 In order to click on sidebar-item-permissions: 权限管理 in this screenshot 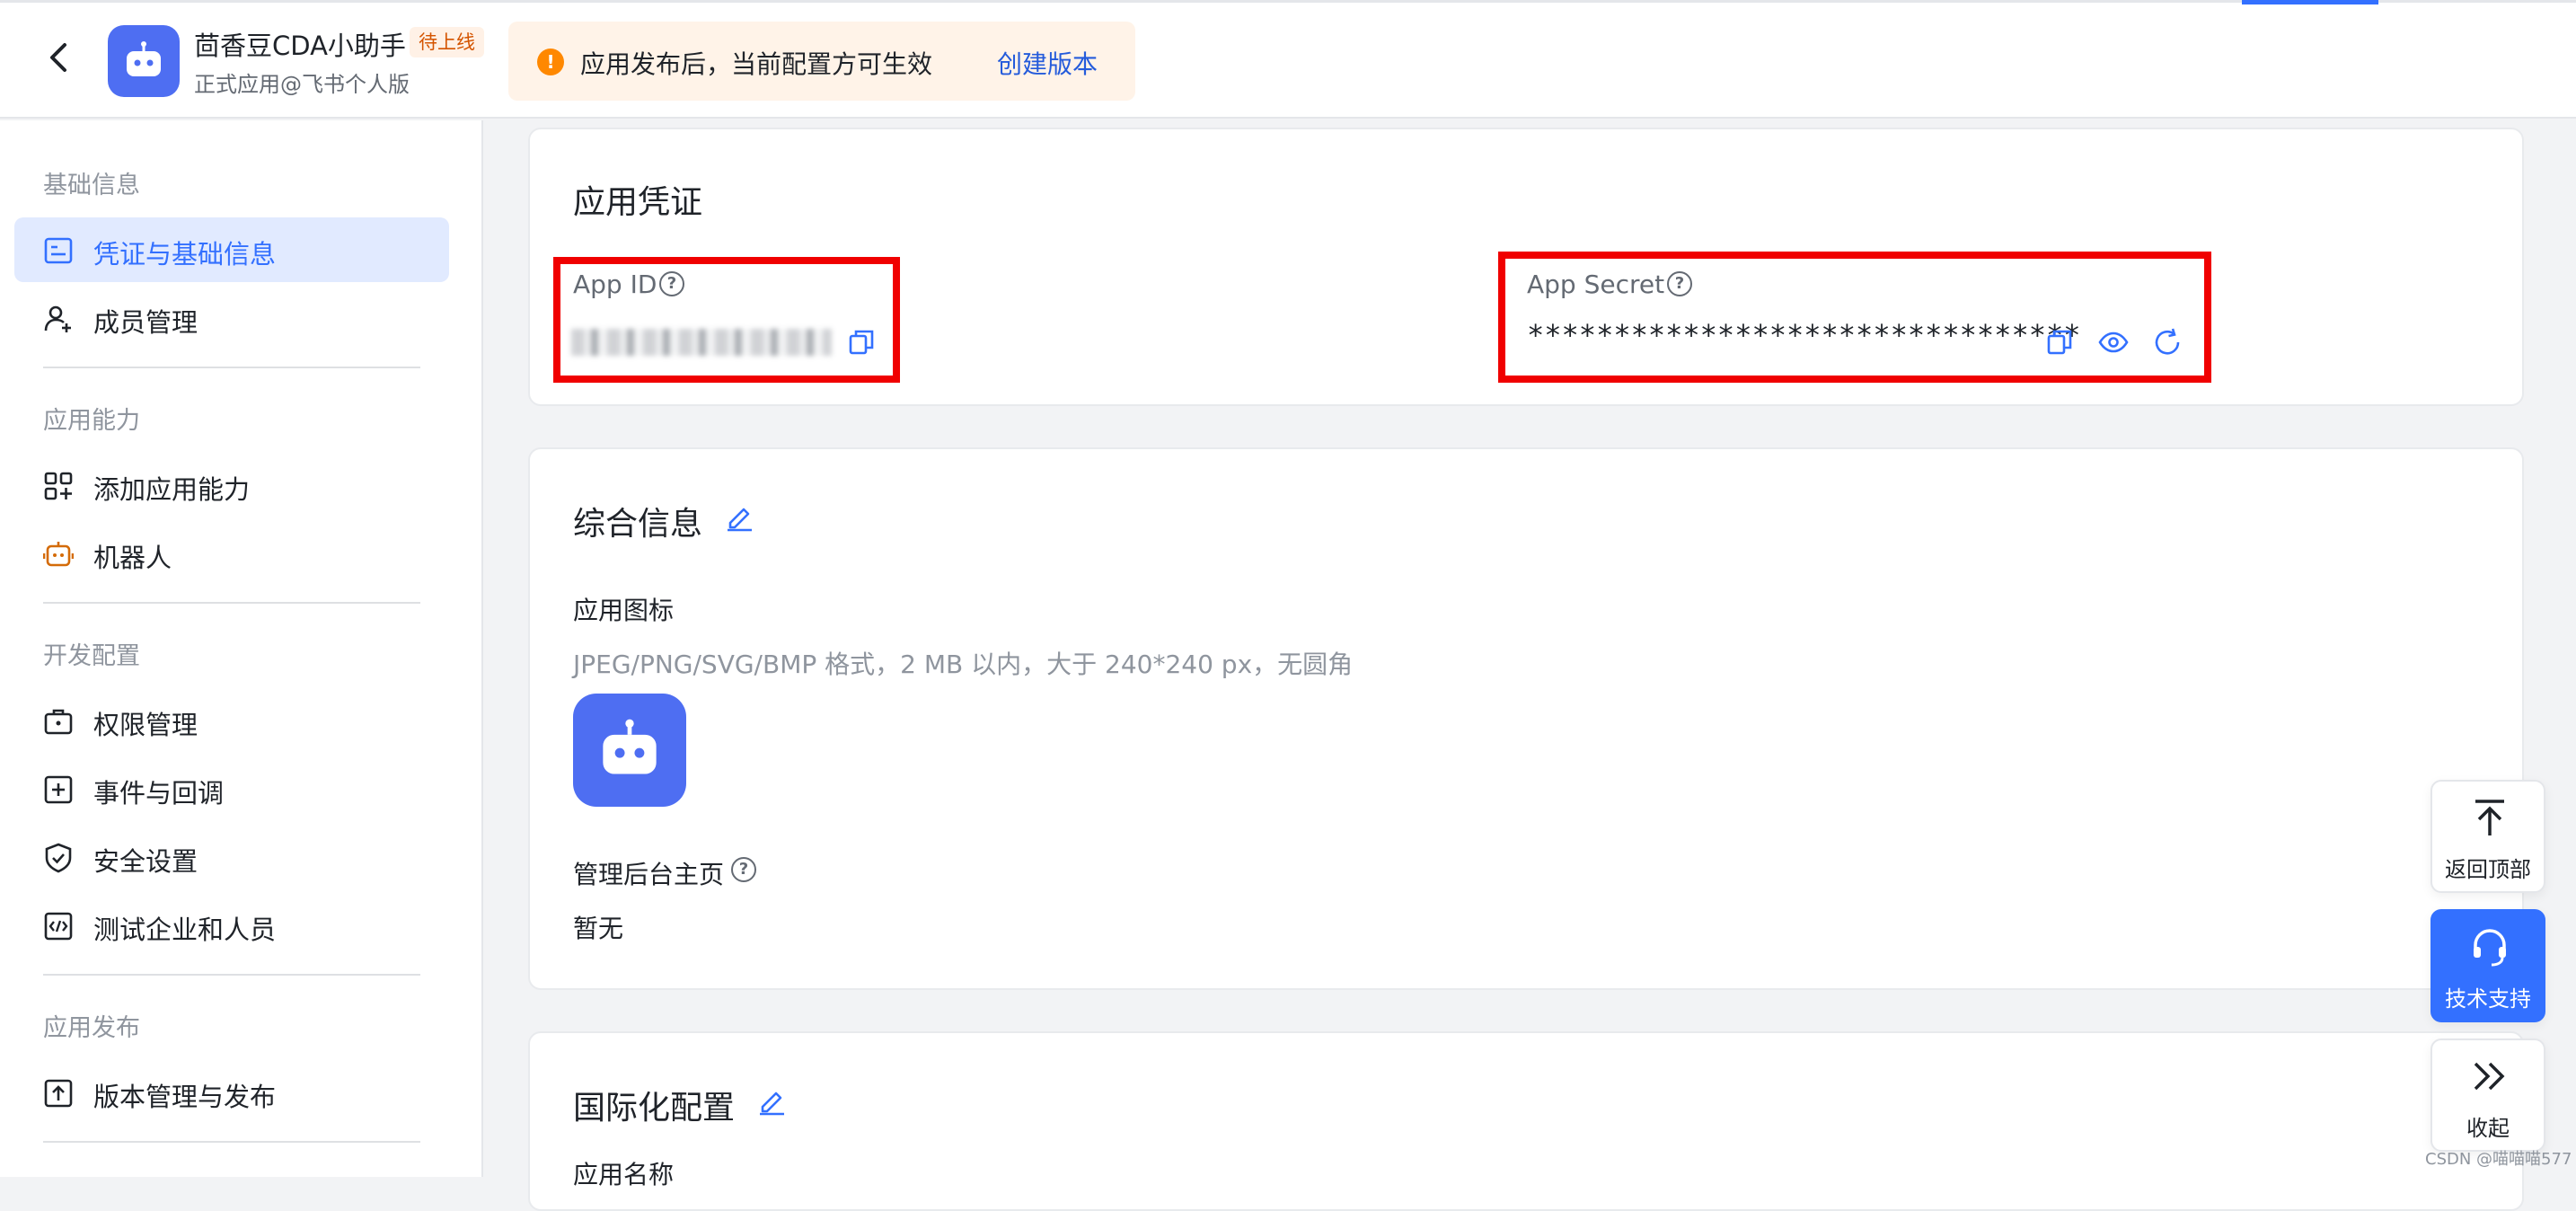, I will do `click(231, 720)`.